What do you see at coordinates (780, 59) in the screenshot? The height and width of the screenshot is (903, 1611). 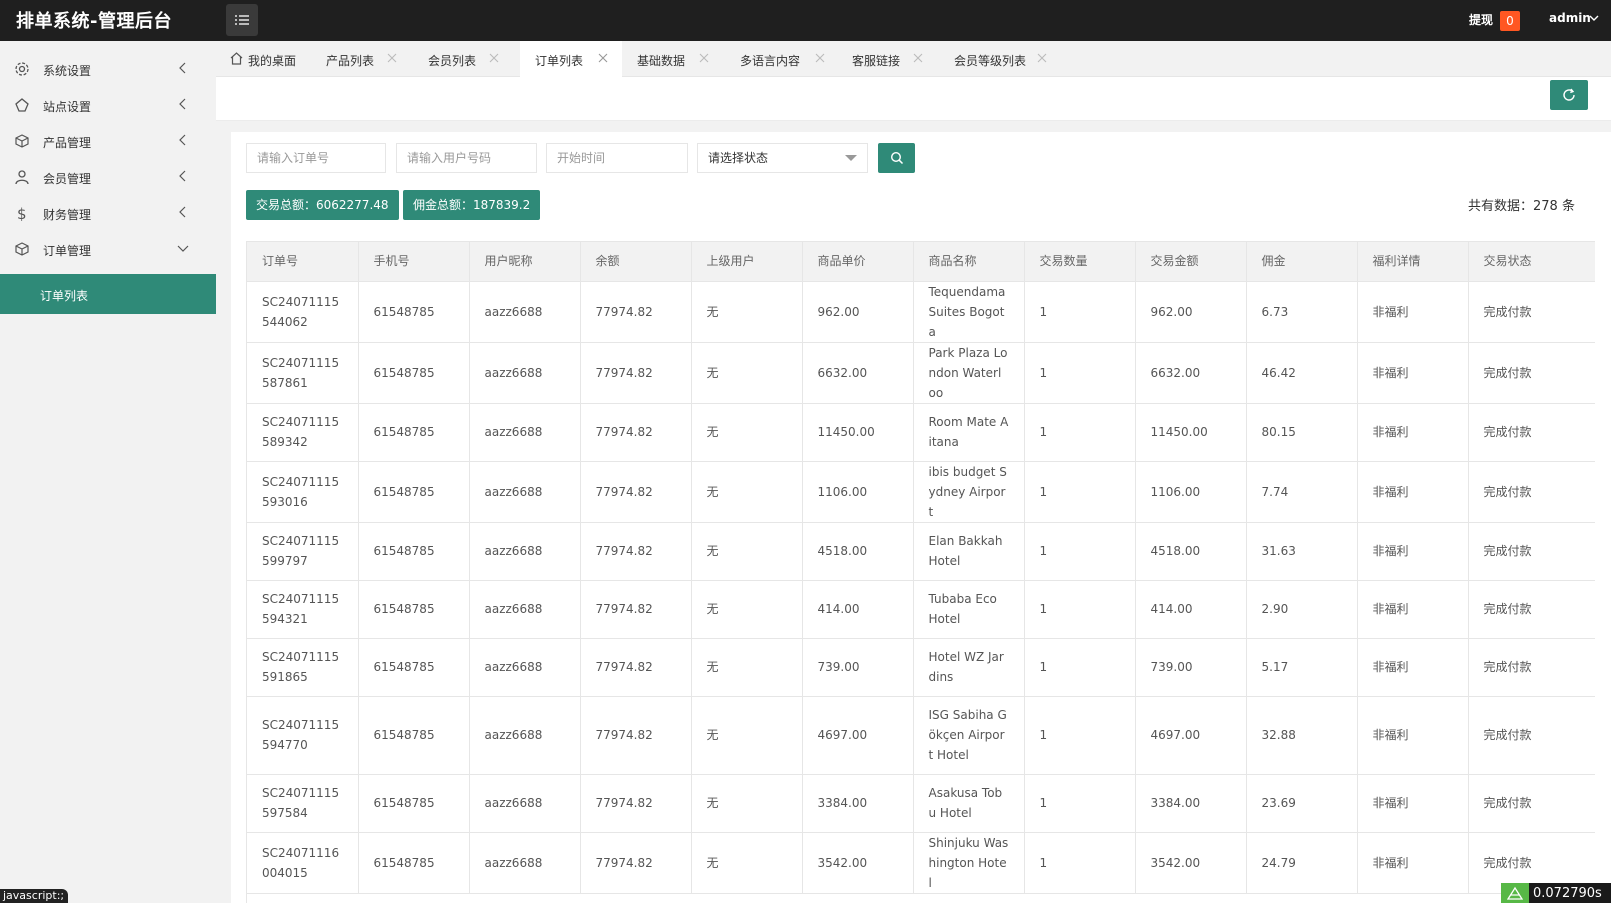 I see `tab-multilang-content: 多语言内容` at bounding box center [780, 59].